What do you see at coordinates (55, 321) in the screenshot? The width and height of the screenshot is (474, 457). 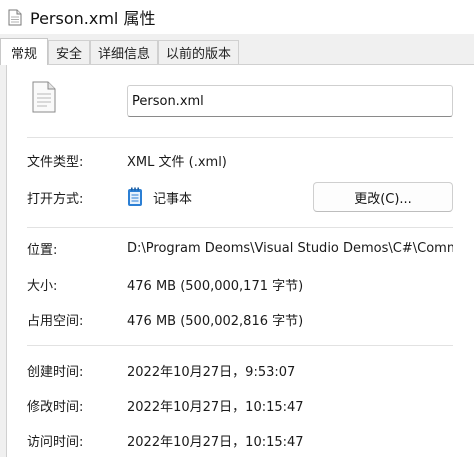 I see `disk-size-label: 占用空间:` at bounding box center [55, 321].